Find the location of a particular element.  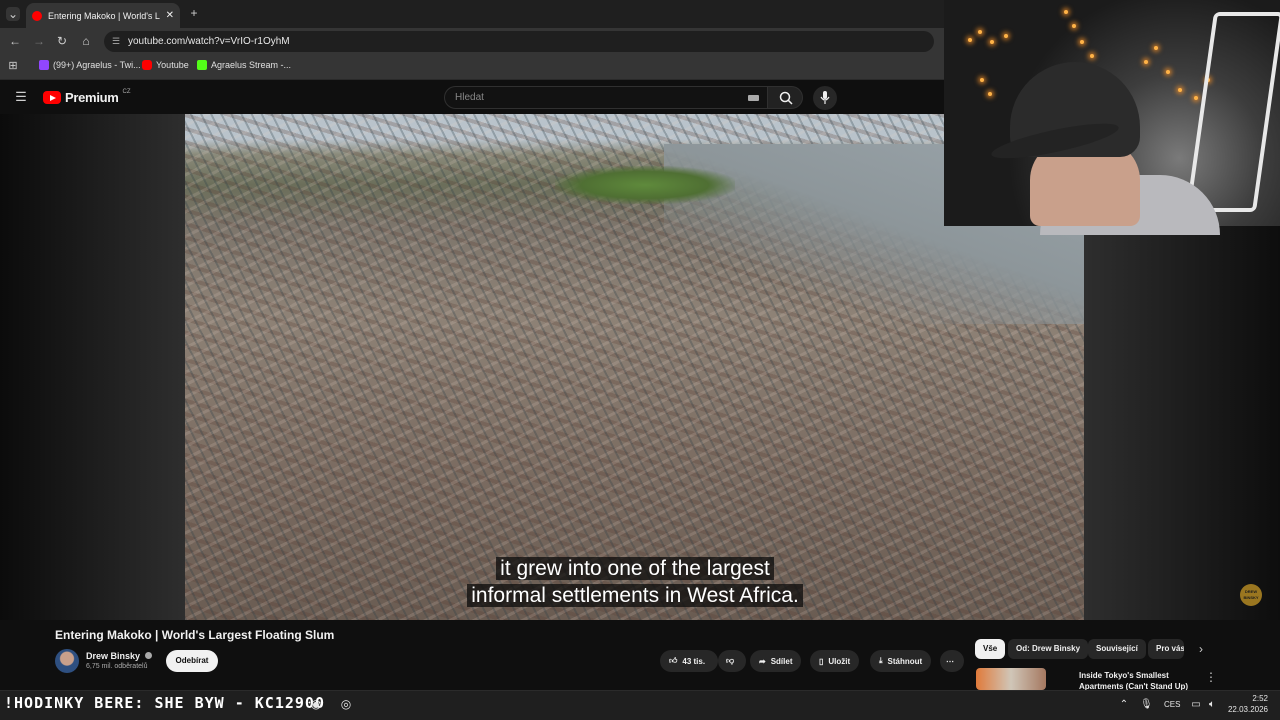

microphone-icon: 🎙︎ is located at coordinates (1146, 705).